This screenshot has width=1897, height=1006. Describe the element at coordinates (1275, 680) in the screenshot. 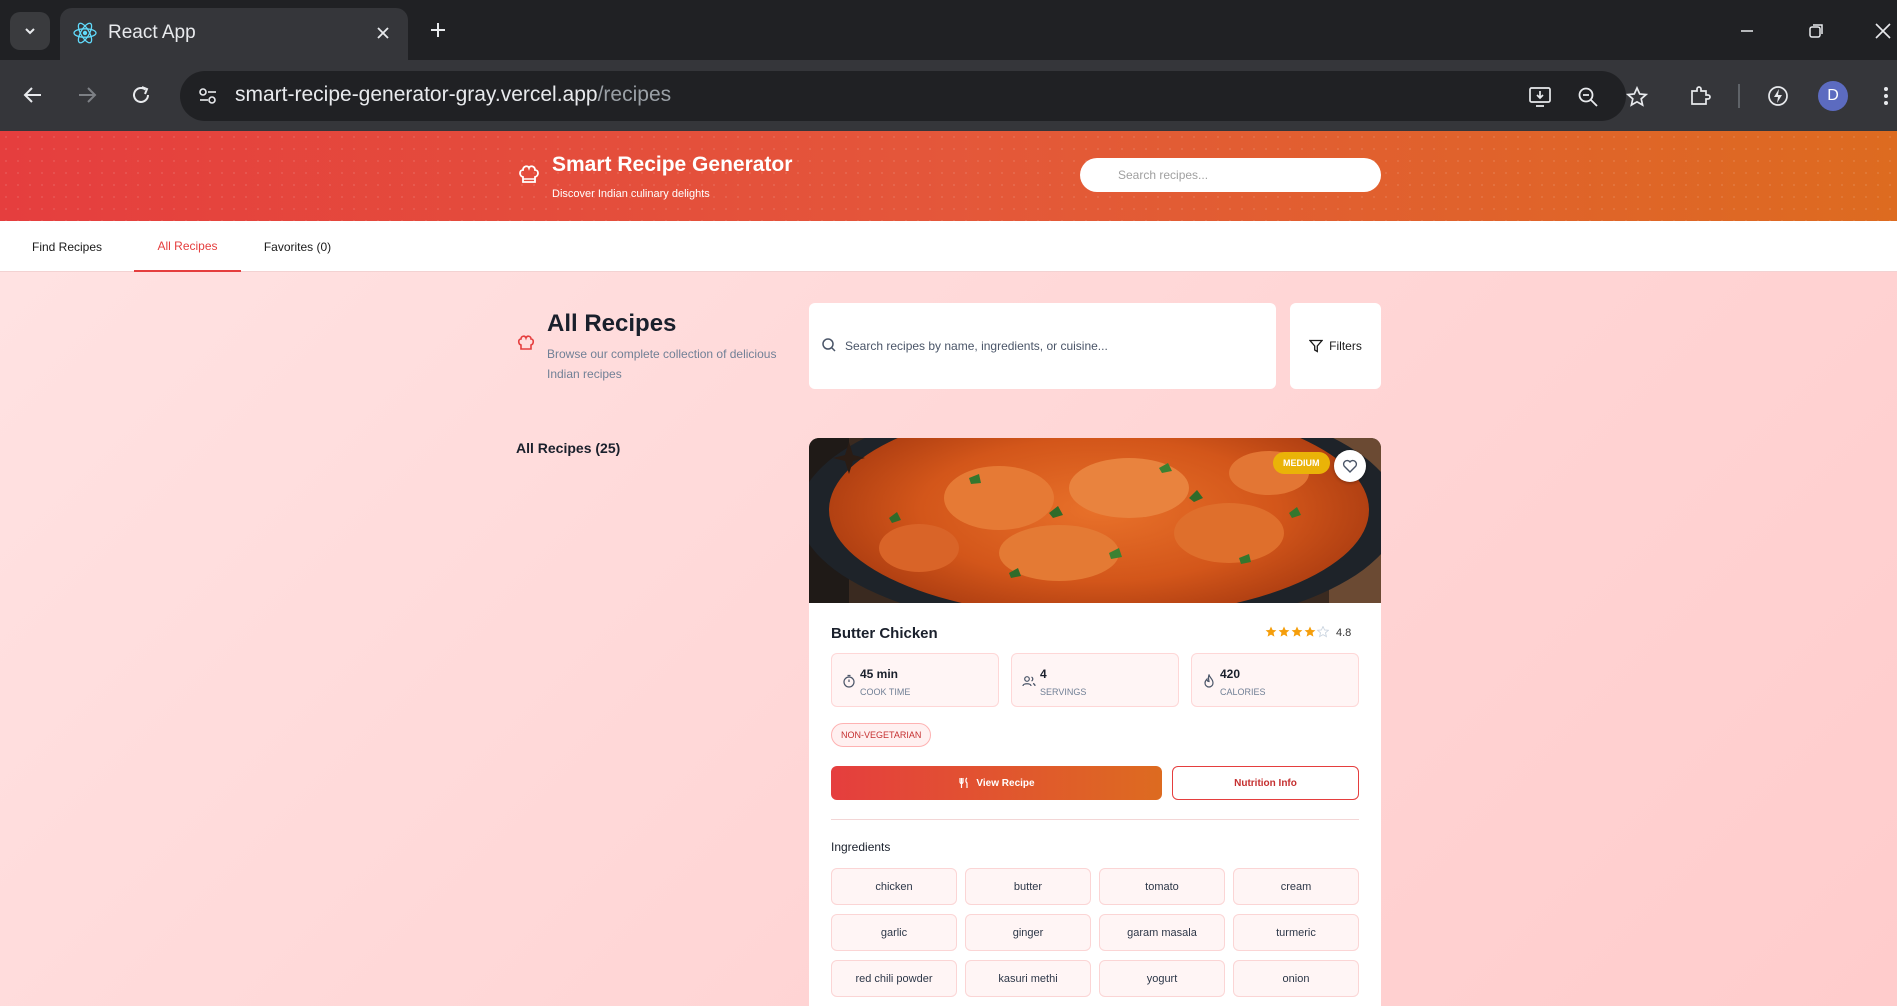

I see `stat-calories: 420 CALORIES` at that location.